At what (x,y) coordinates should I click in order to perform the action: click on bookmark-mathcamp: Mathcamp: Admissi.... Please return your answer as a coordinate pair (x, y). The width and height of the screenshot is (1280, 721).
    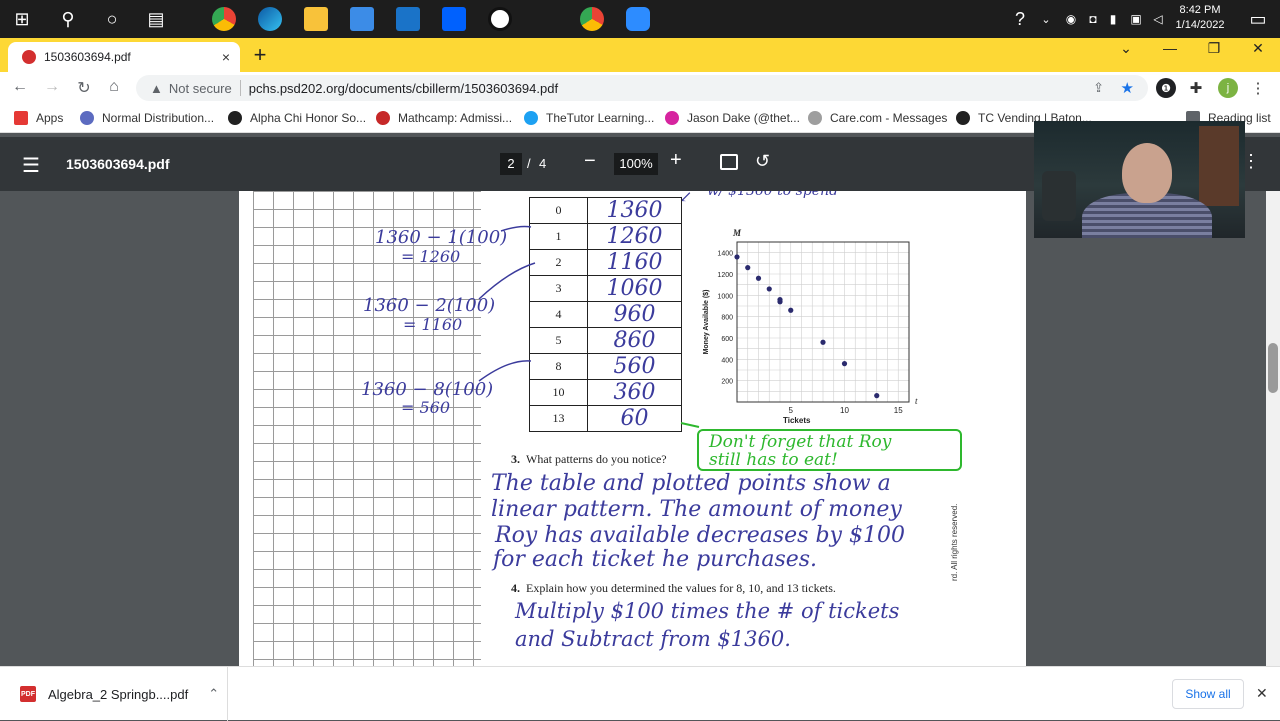
    Looking at the image, I should click on (444, 118).